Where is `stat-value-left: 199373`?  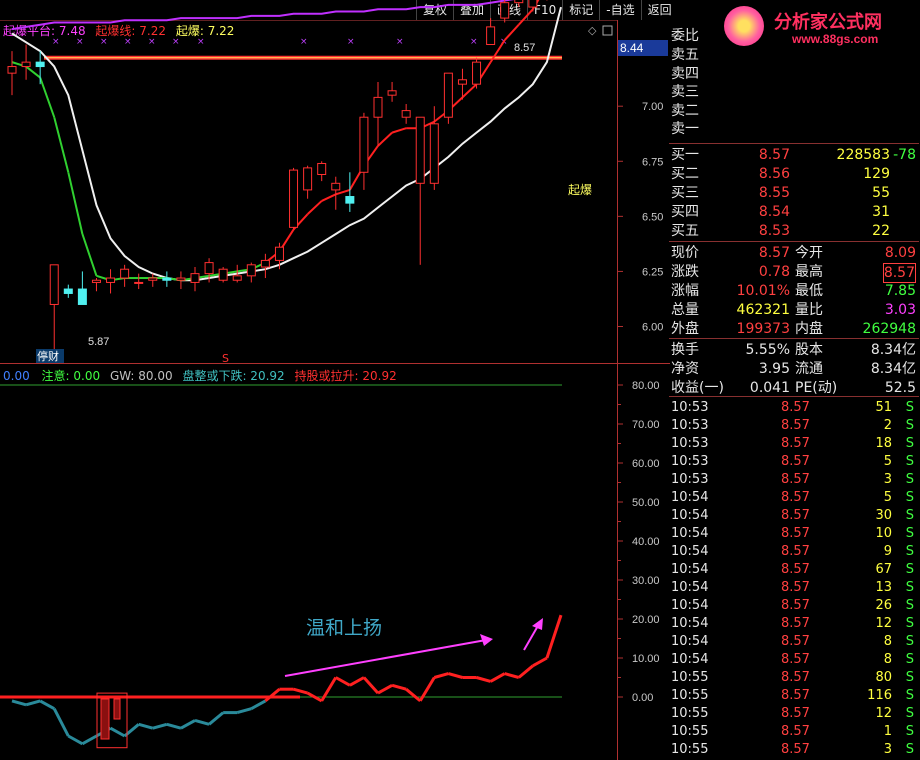
stat-value-left: 199373 is located at coordinates (763, 329).